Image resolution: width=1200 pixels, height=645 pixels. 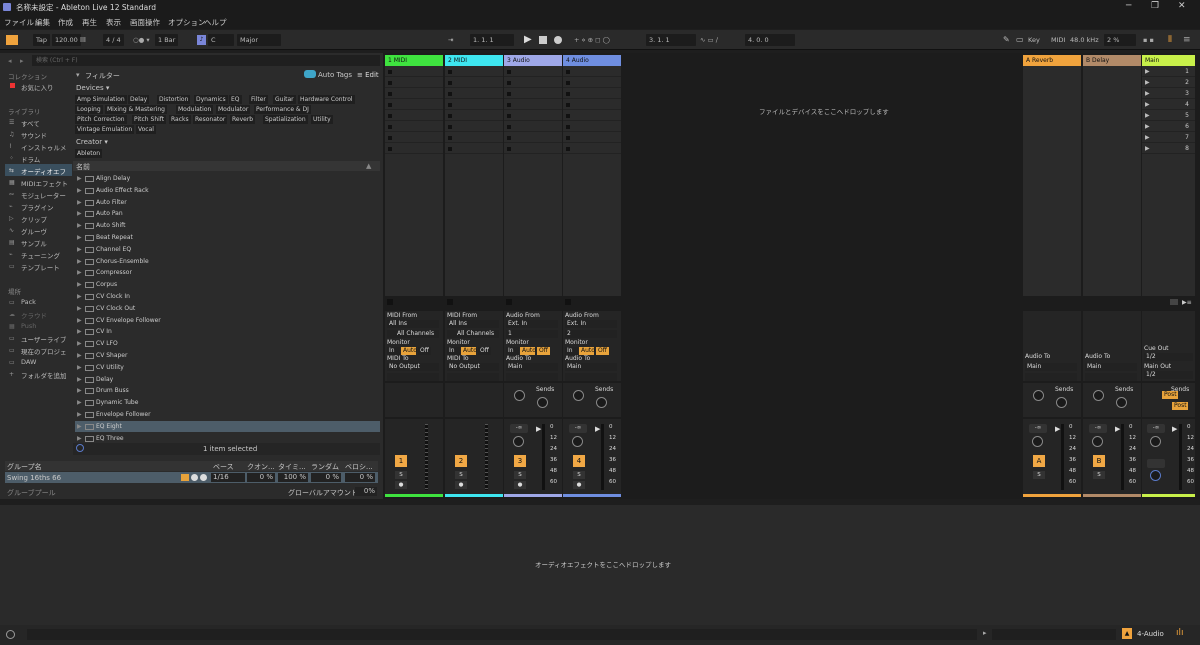 What do you see at coordinates (10, 61) in the screenshot?
I see `back-icon: ◂` at bounding box center [10, 61].